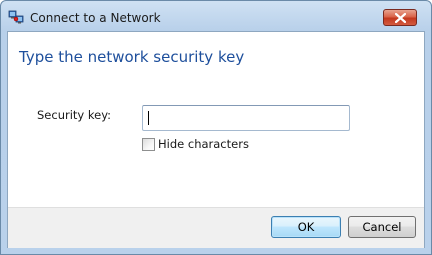  What do you see at coordinates (95, 18) in the screenshot?
I see `window-title: Connect to a Network` at bounding box center [95, 18].